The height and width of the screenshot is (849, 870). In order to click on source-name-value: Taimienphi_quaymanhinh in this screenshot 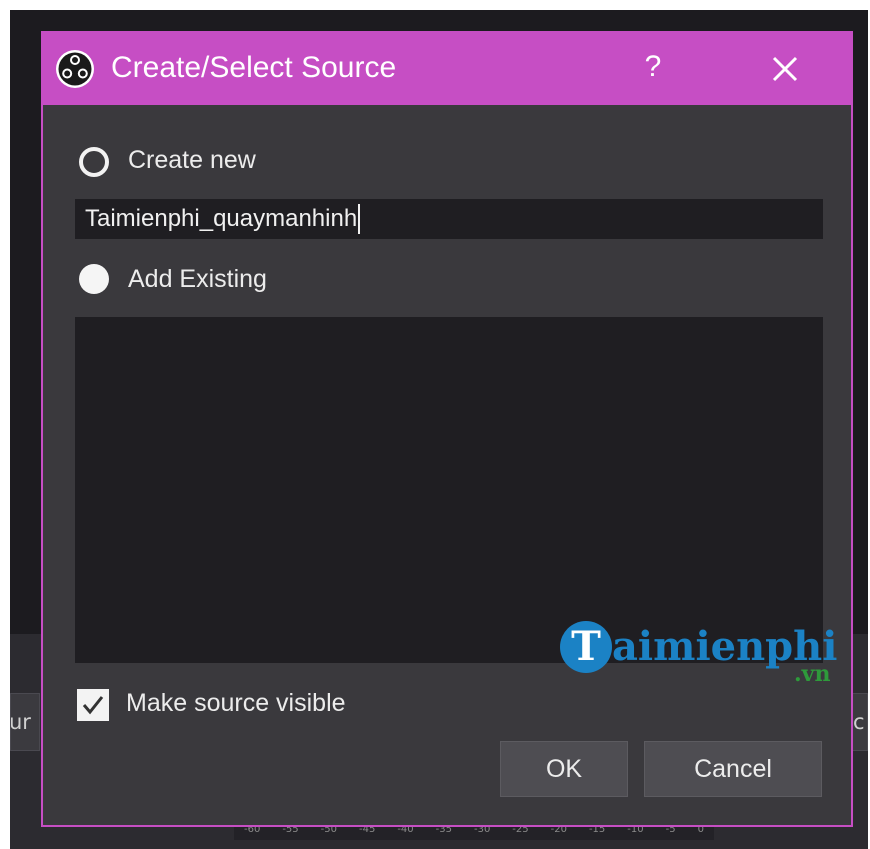, I will do `click(221, 218)`.